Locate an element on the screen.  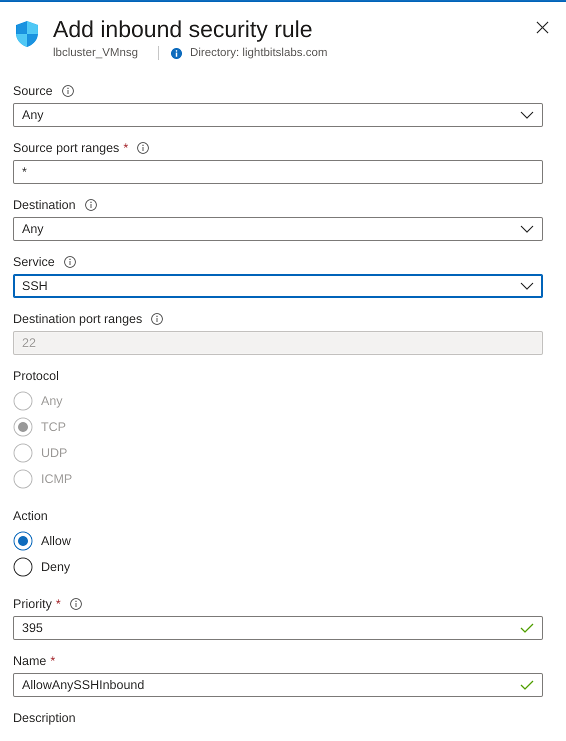
option-label: Any is located at coordinates (52, 401).